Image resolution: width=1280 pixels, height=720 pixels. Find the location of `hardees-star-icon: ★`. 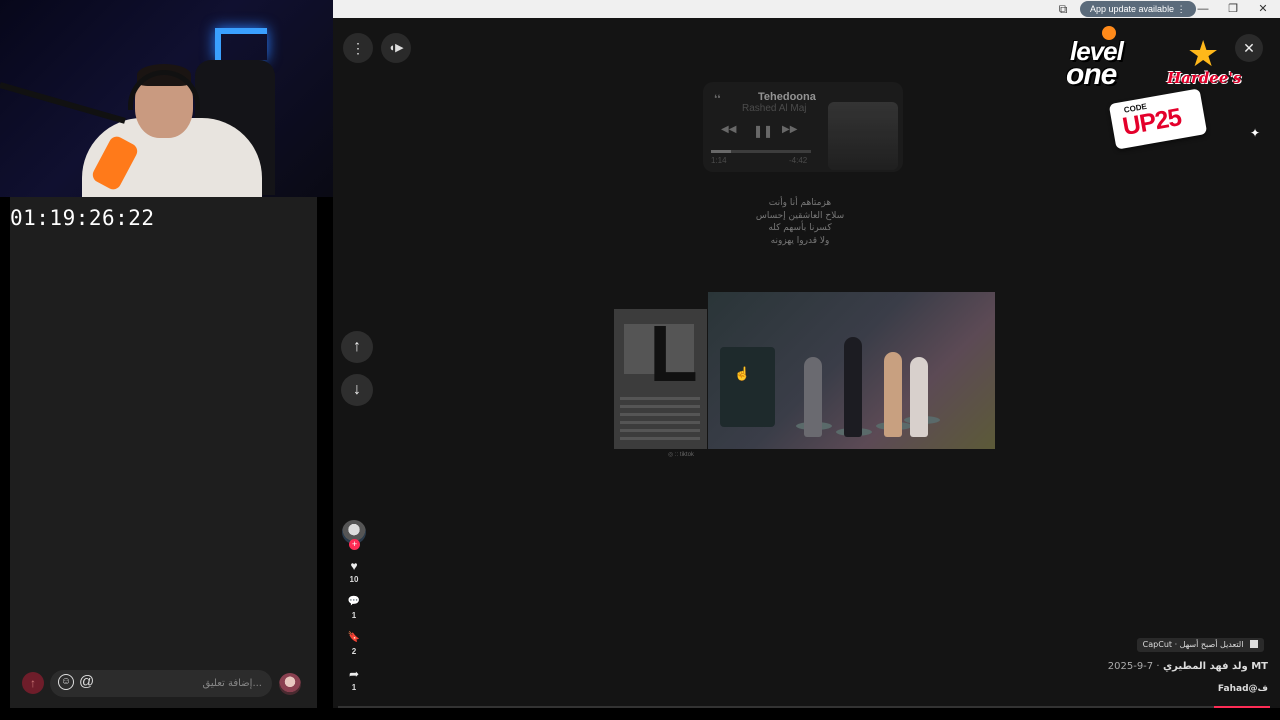

hardees-star-icon: ★ is located at coordinates (1203, 53).